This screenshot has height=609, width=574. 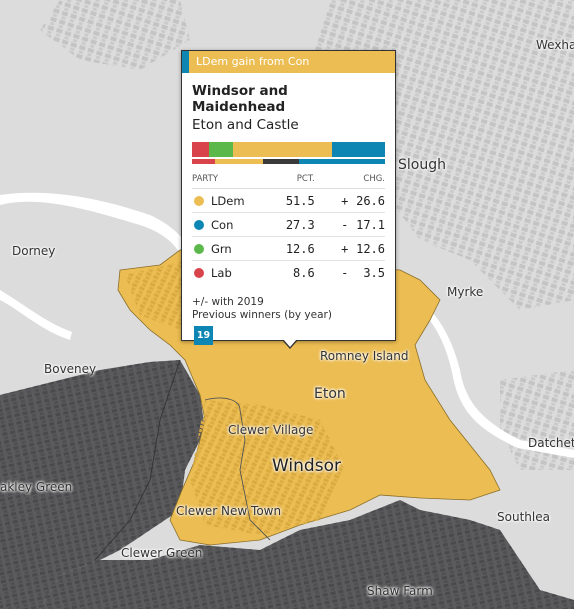 I want to click on place-label-datchet: Datchet, so click(x=551, y=443).